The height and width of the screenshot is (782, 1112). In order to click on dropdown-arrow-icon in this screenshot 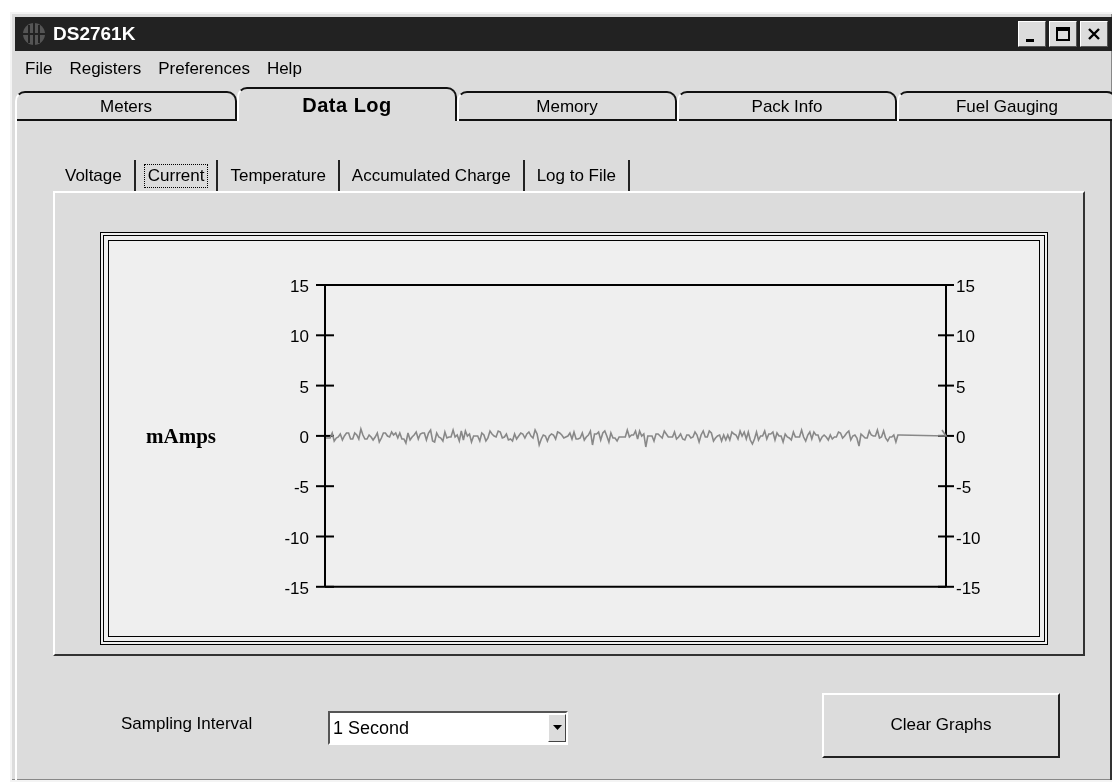, I will do `click(557, 728)`.